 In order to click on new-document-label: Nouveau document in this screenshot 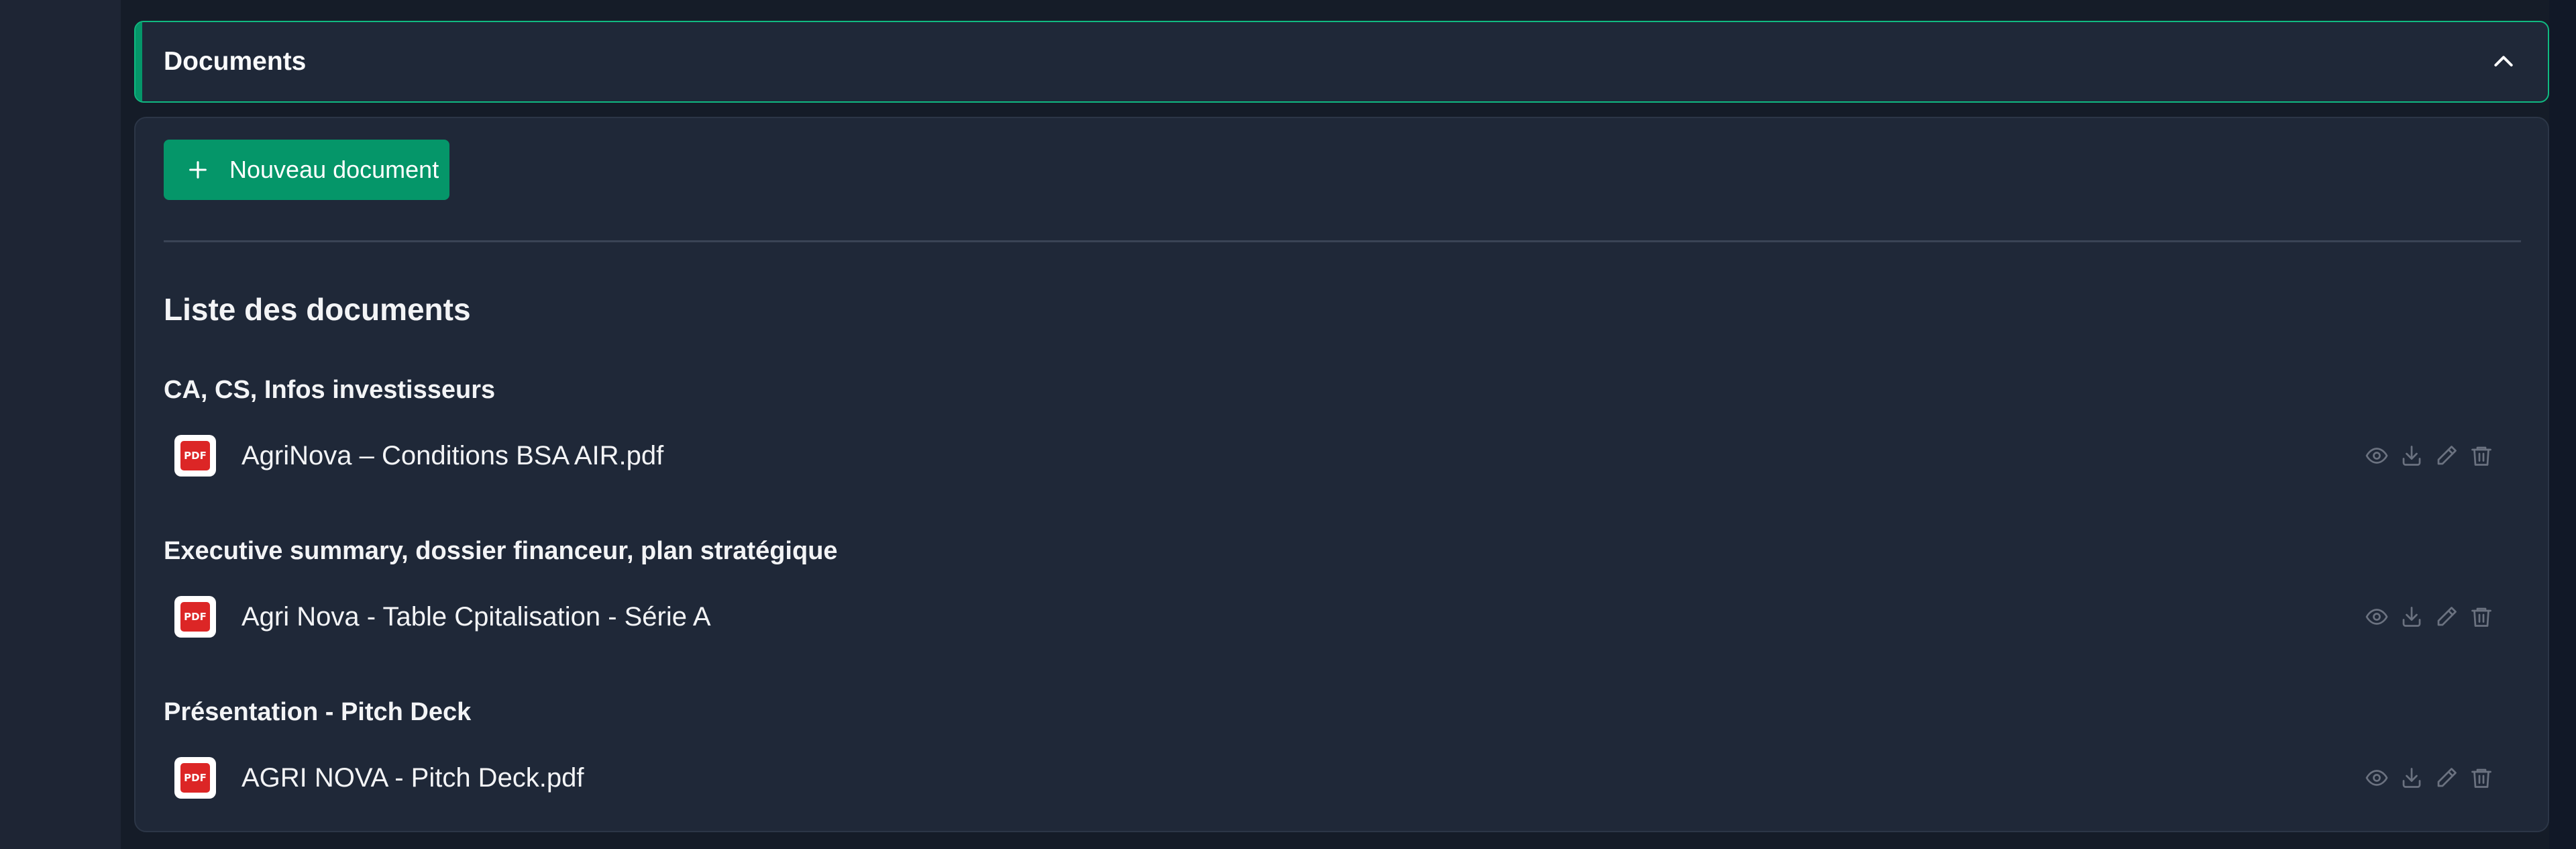, I will do `click(334, 169)`.